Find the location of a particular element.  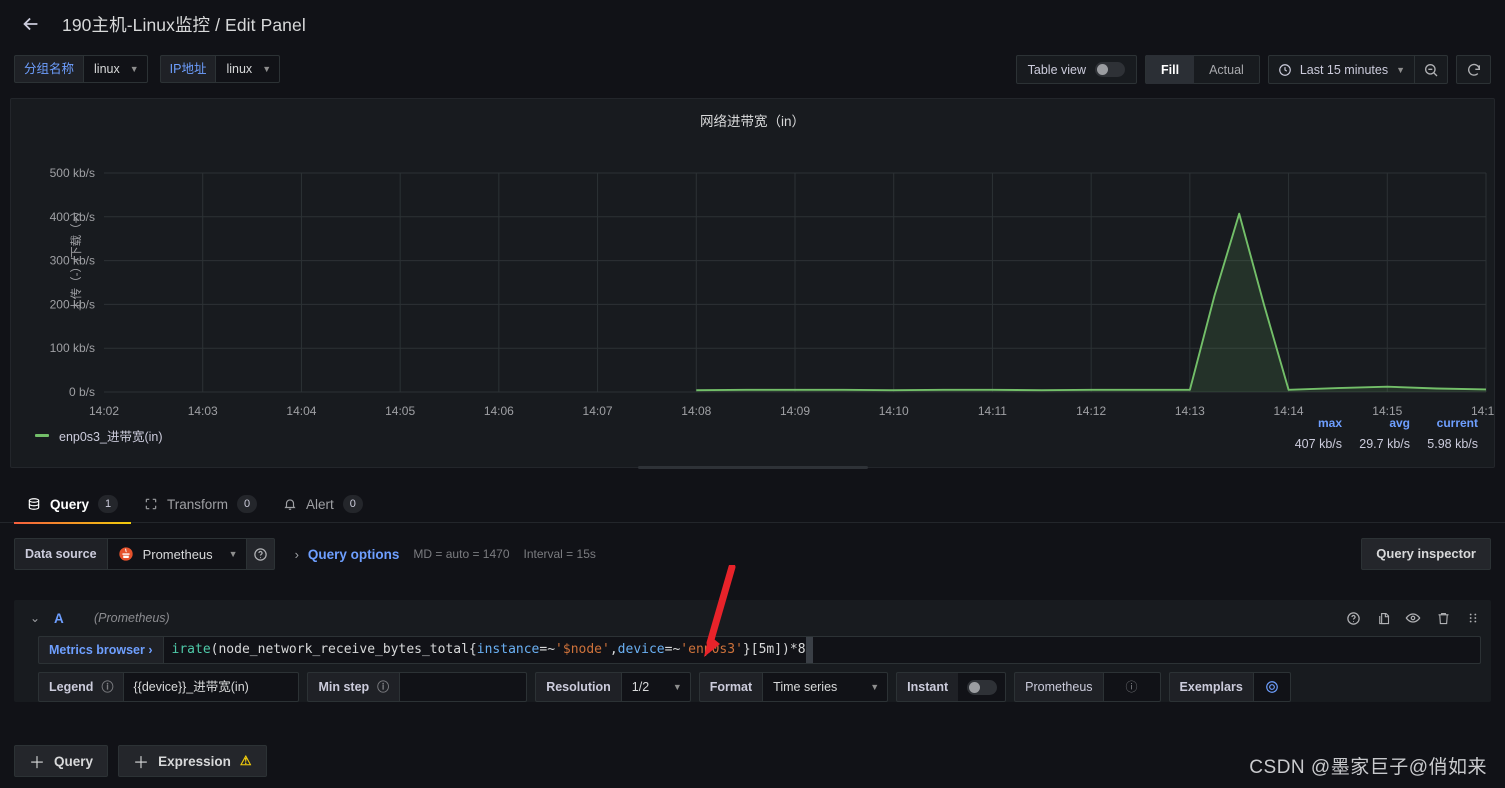

legend-stat-avg-header: avg is located at coordinates (1376, 423).